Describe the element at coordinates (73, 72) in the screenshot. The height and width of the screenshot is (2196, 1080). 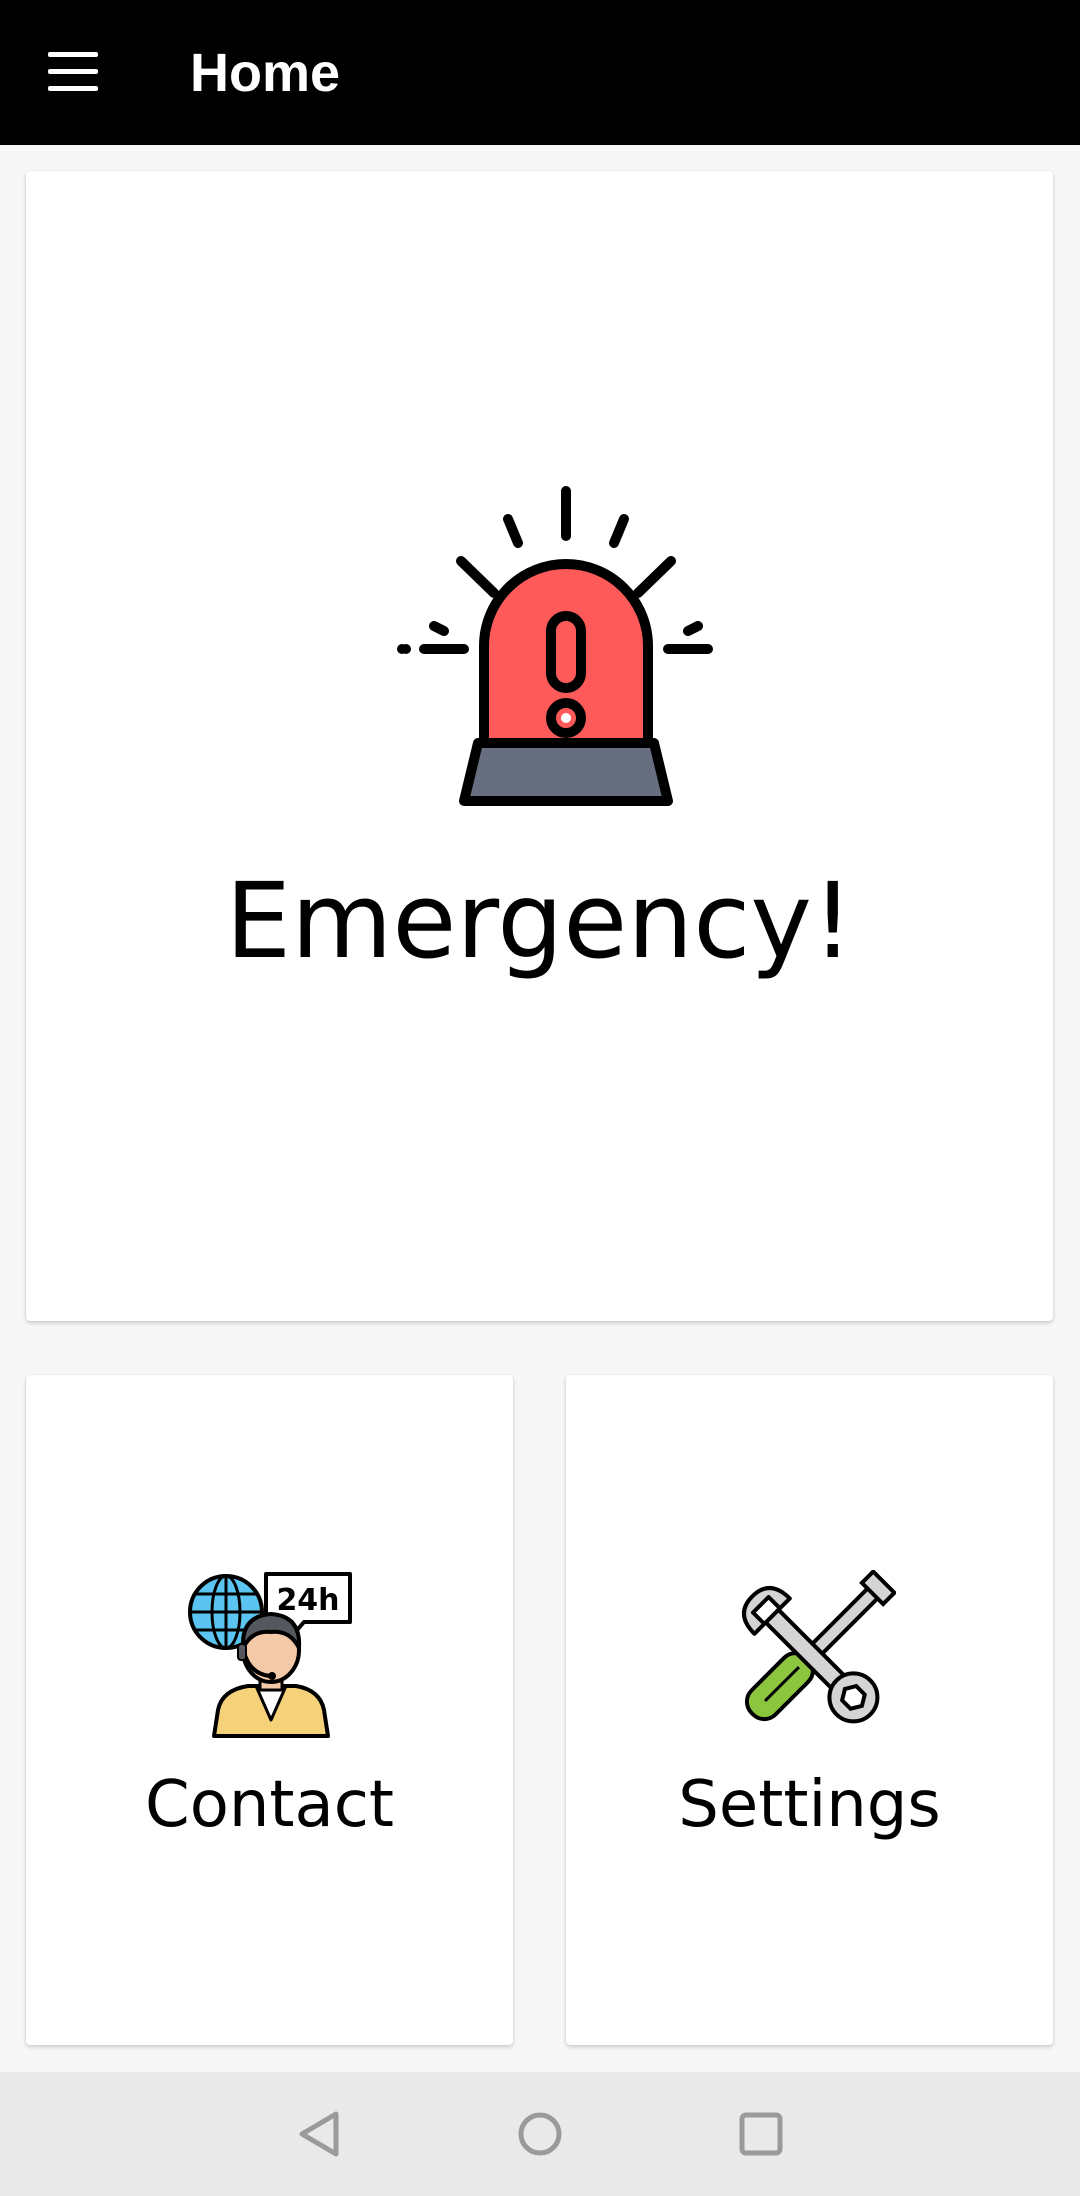
I see `hamburger-menu-icon` at that location.